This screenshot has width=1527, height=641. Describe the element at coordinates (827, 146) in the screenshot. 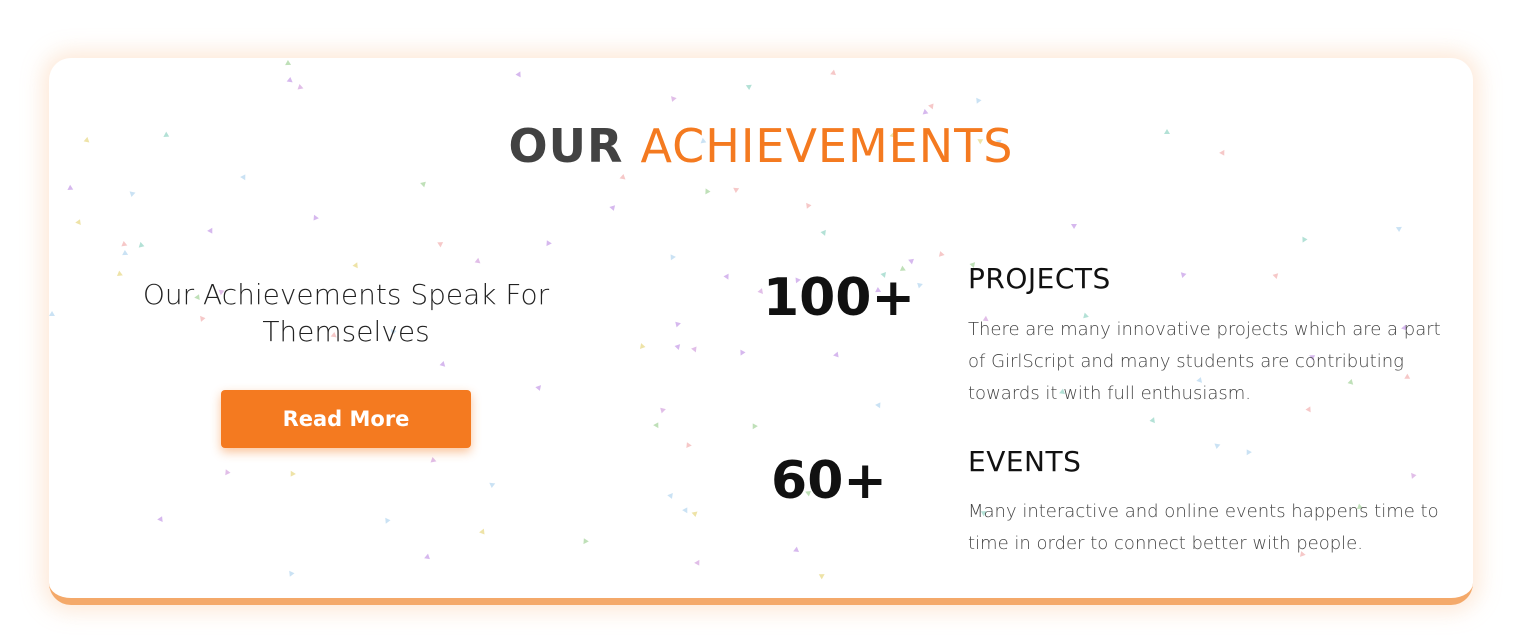

I see `heading-word-achievements: ACHIEVEMENTS` at that location.